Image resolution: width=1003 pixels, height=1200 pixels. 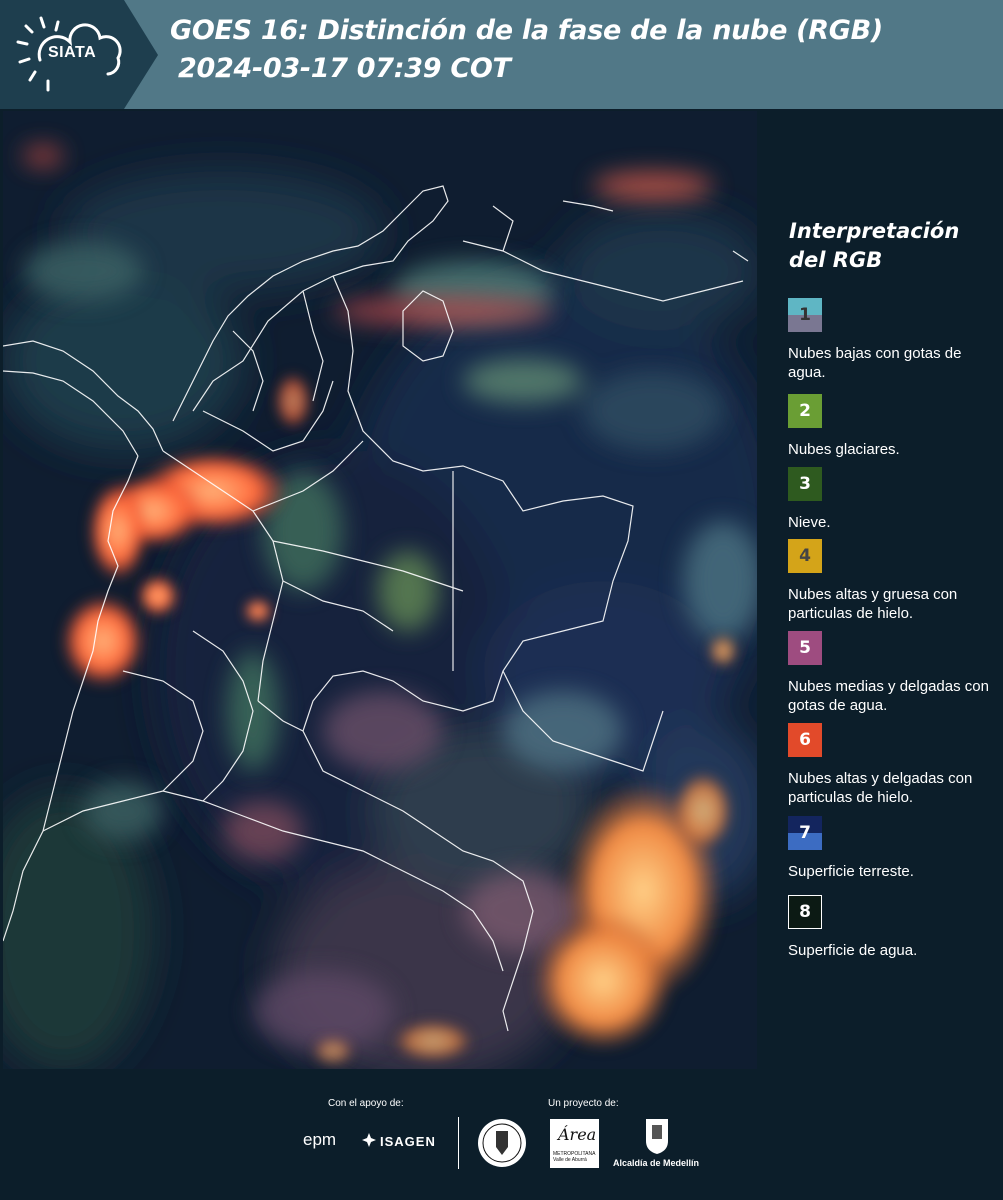 What do you see at coordinates (875, 363) in the screenshot?
I see `legend-description-1: Nubes bajas con gotas de agua.` at bounding box center [875, 363].